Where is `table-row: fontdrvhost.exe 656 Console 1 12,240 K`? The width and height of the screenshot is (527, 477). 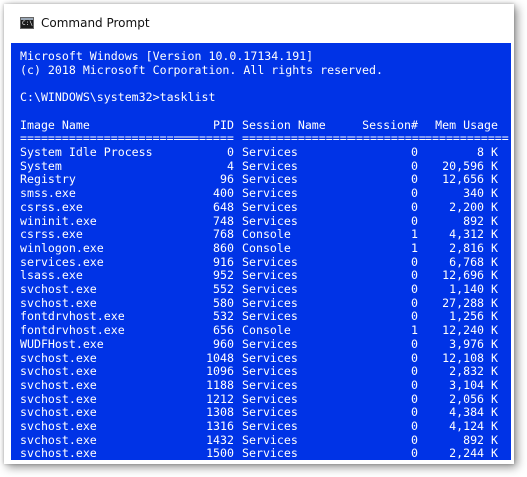 table-row: fontdrvhost.exe 656 Console 1 12,240 K is located at coordinates (261, 330).